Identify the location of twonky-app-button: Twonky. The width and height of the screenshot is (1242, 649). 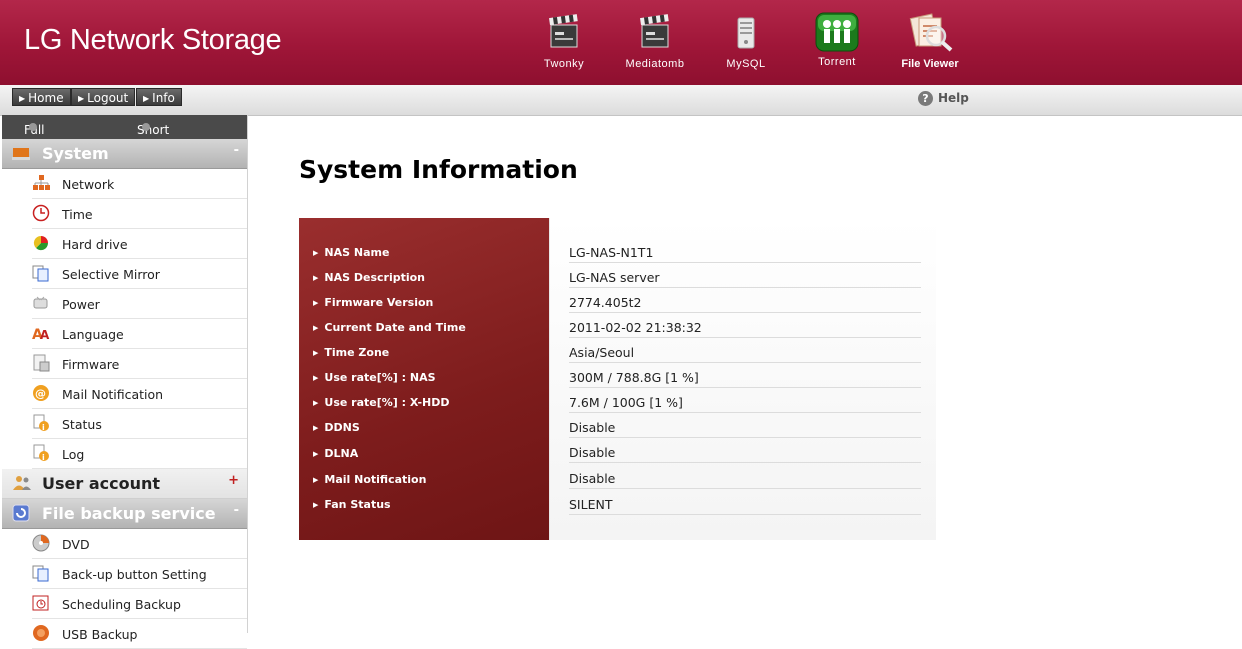
(564, 41).